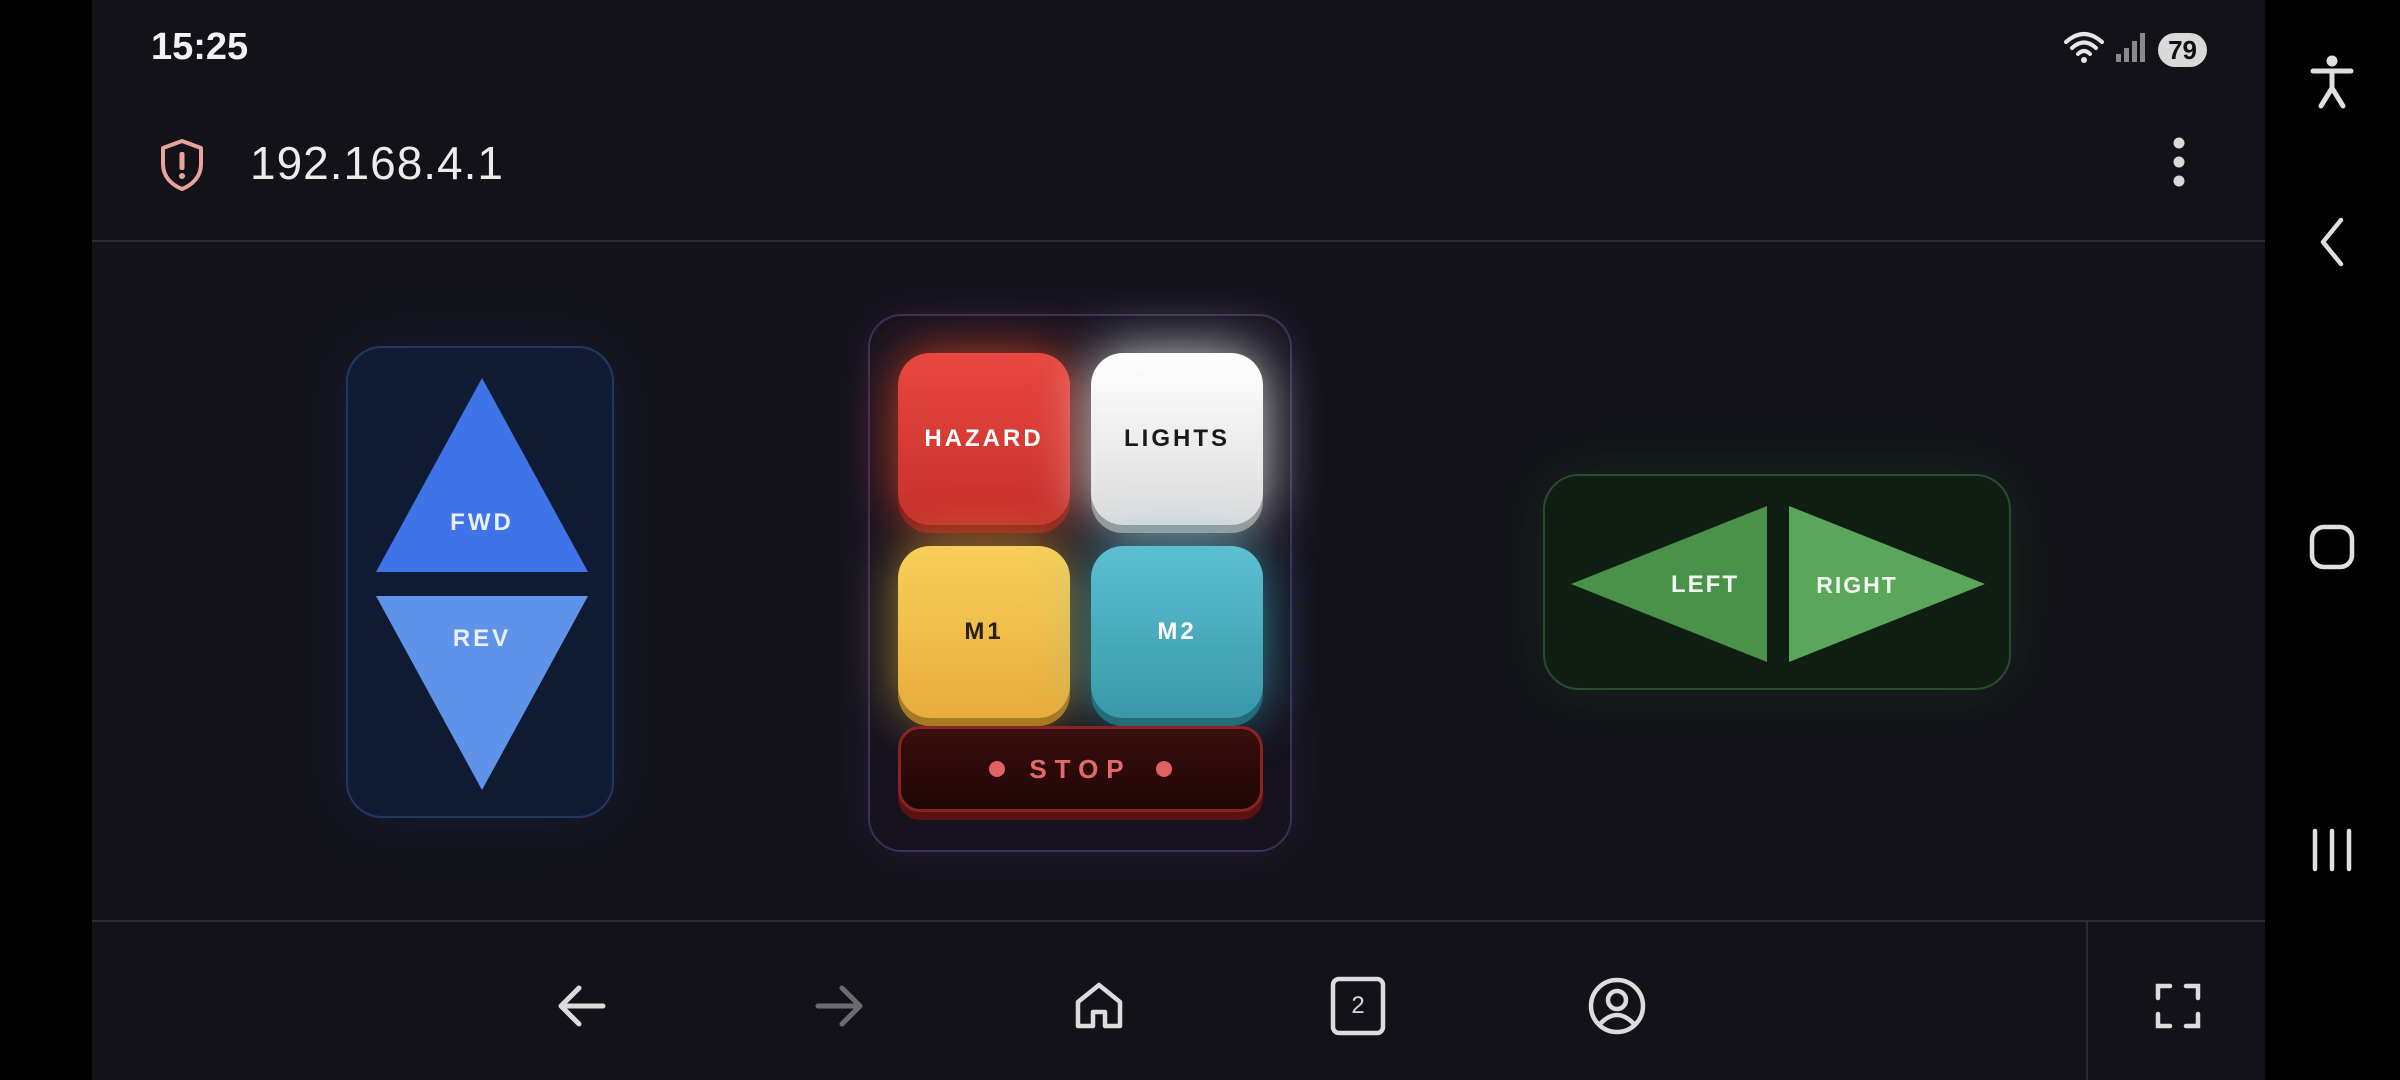 The image size is (2400, 1080). Describe the element at coordinates (46, 540) in the screenshot. I see `left-bezel` at that location.